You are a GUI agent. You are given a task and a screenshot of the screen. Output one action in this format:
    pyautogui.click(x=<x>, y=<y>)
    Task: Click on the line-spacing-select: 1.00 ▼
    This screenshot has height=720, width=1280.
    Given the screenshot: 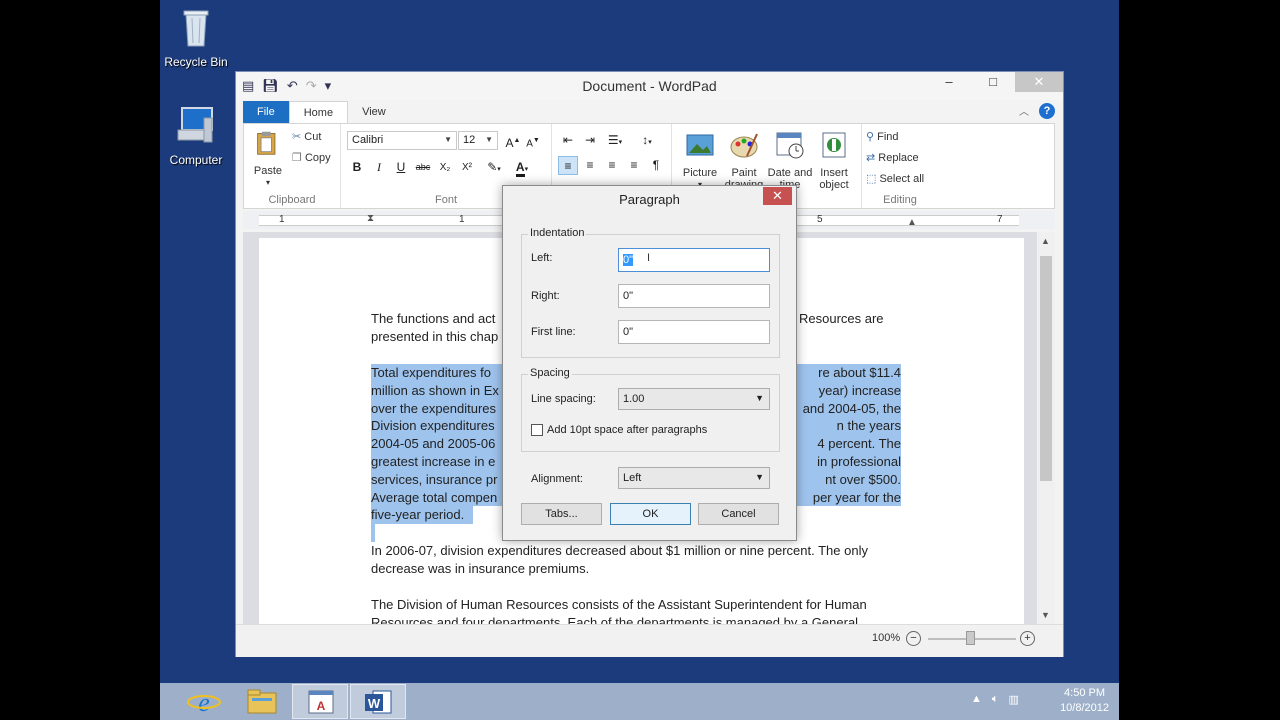 What is the action you would take?
    pyautogui.click(x=694, y=399)
    